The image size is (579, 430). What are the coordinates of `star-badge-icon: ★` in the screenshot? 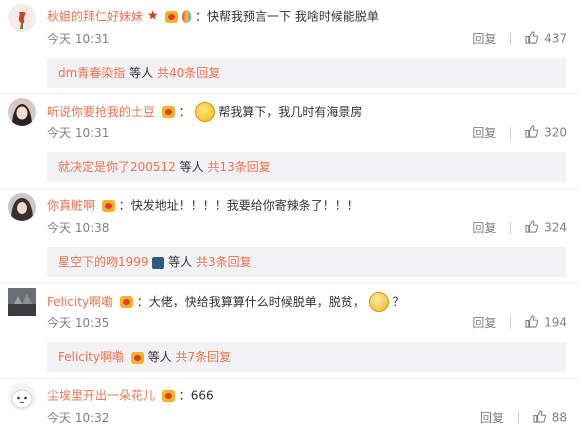 It's located at (152, 16).